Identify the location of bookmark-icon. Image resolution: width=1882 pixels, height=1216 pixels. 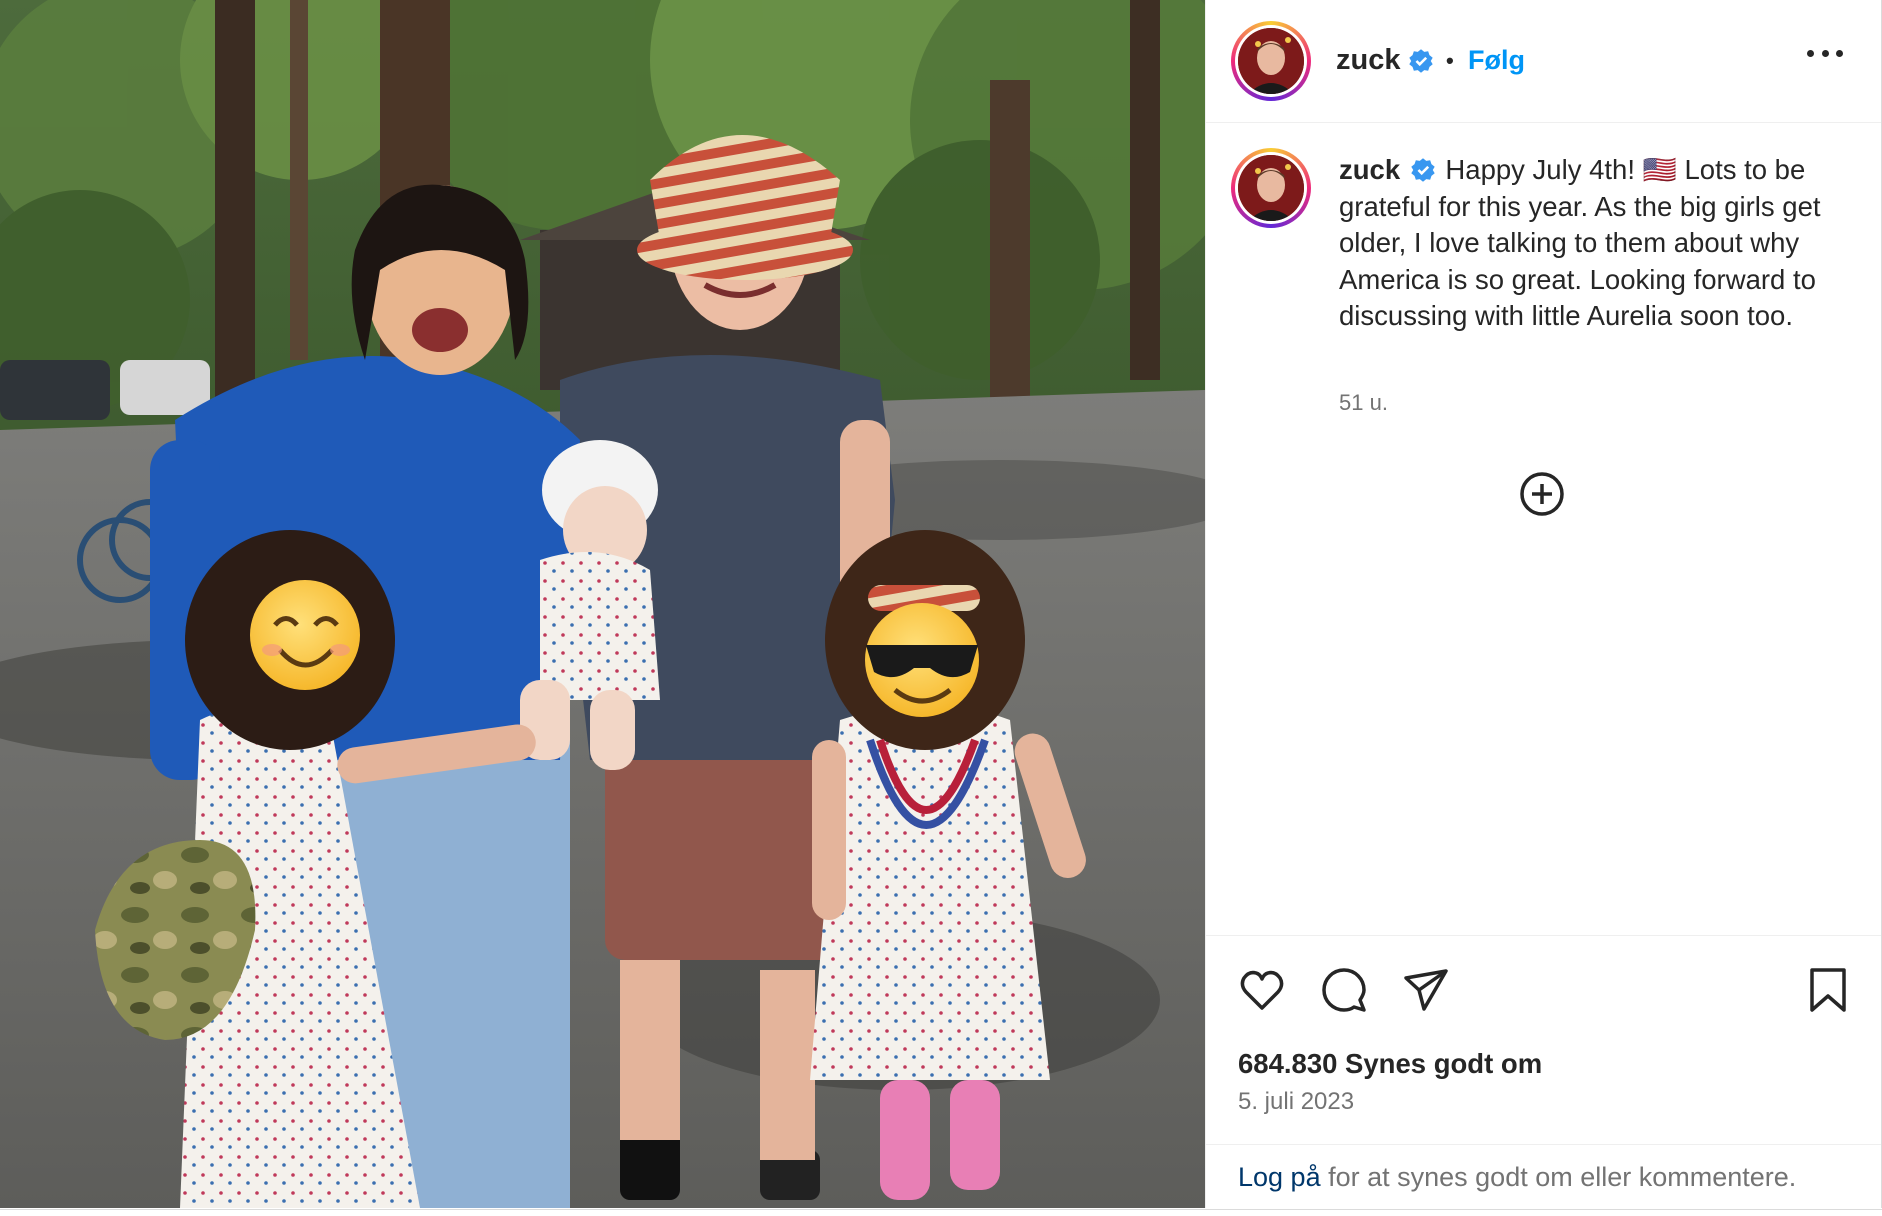
(1828, 990).